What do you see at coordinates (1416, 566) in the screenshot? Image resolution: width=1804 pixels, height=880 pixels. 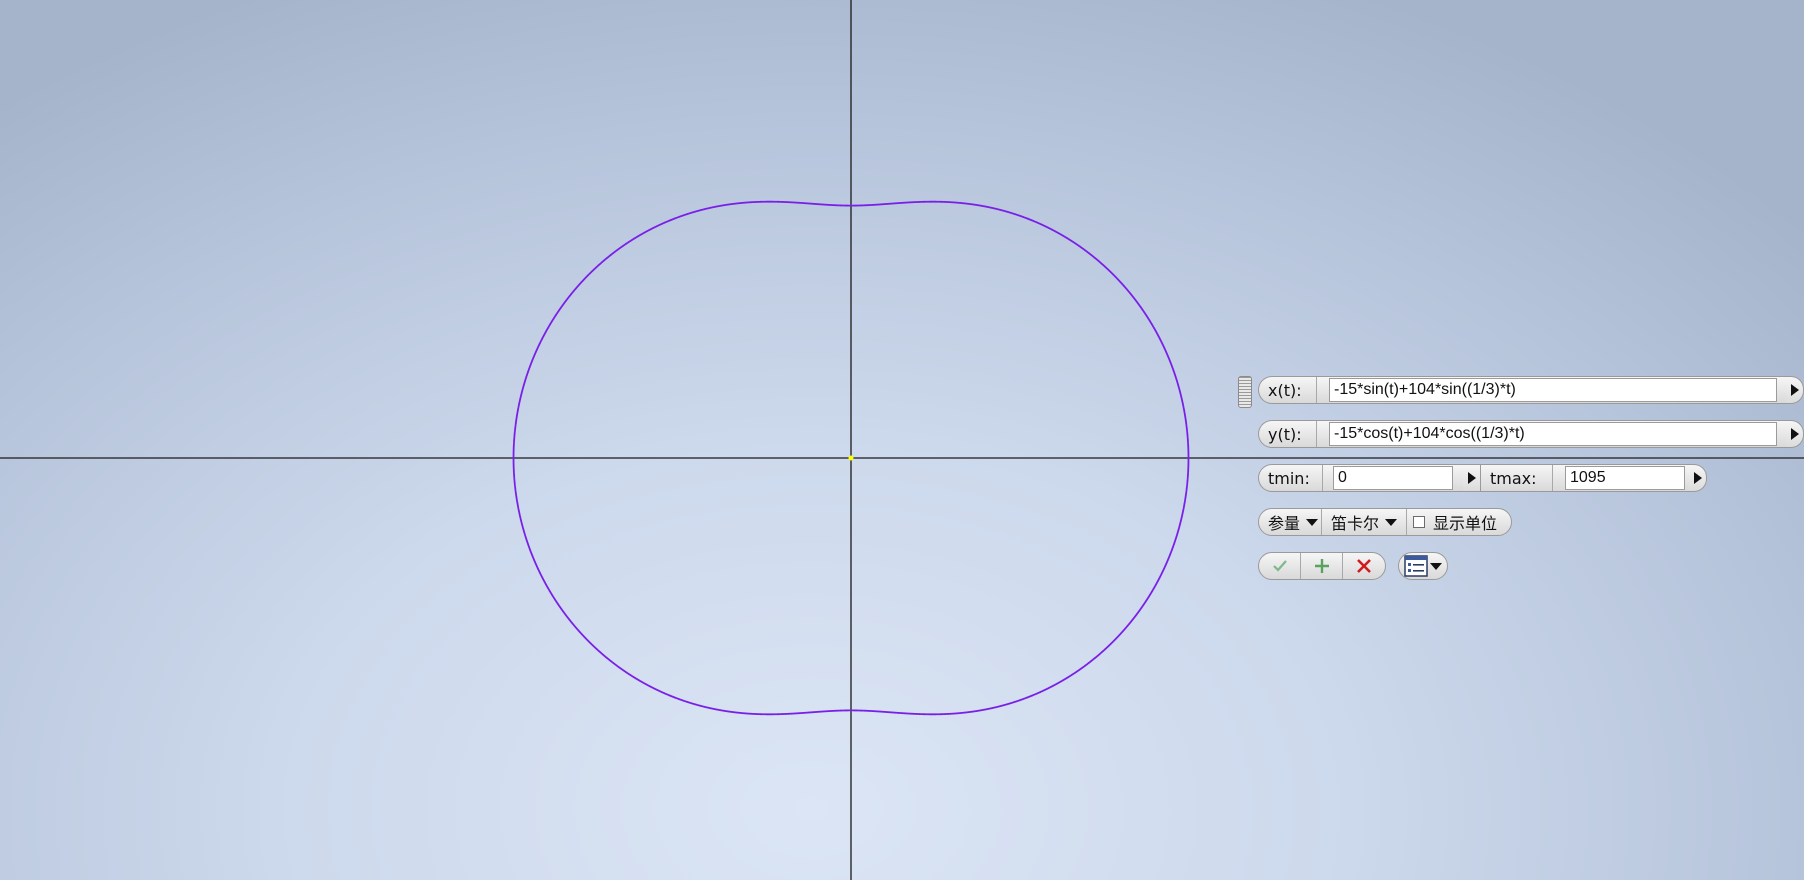 I see `dialog-options-icon` at bounding box center [1416, 566].